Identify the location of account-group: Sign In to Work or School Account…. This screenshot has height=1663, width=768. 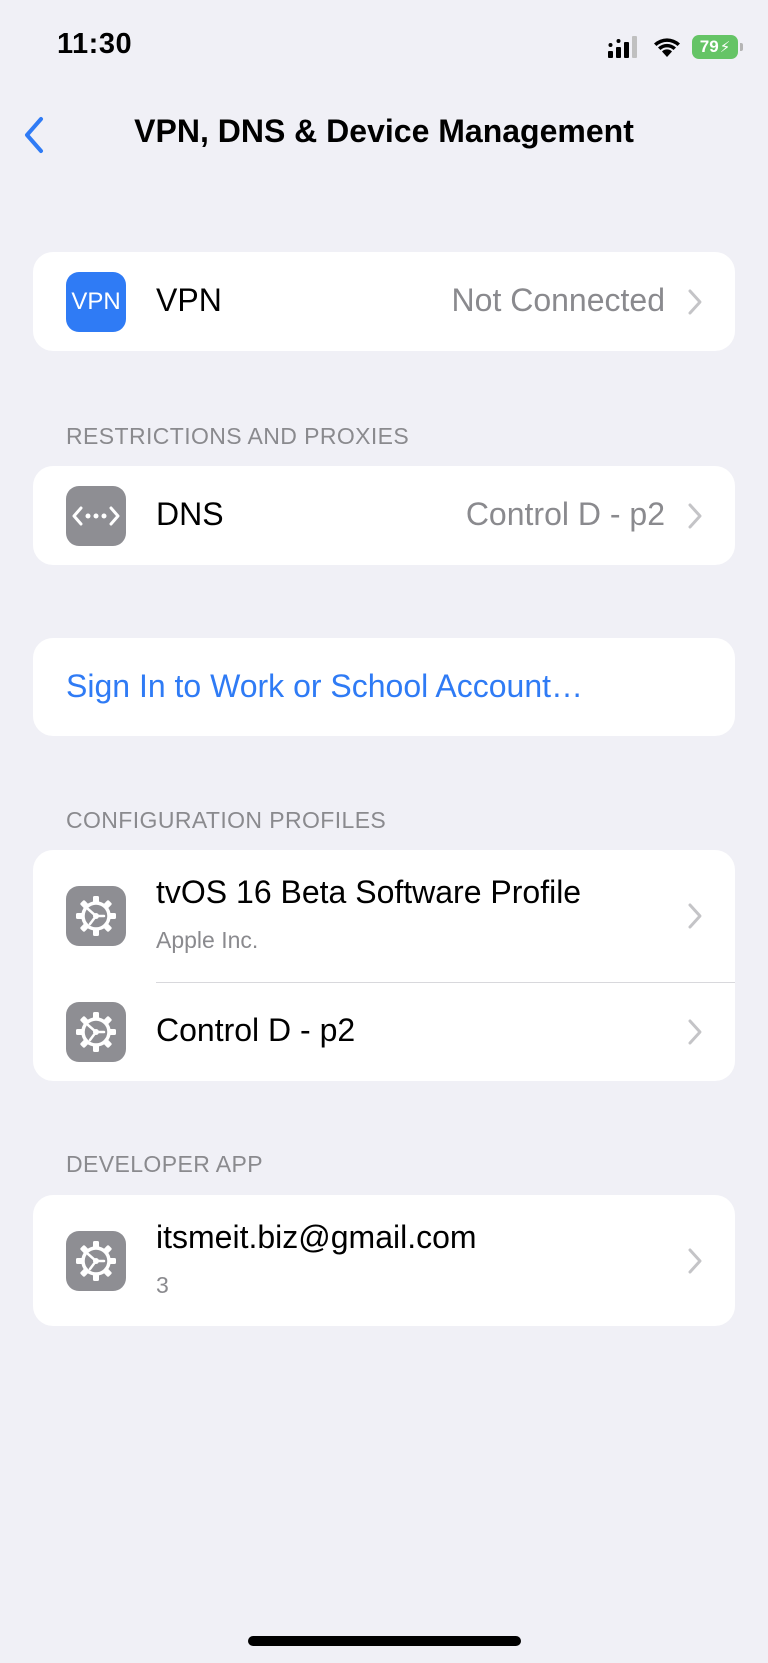
(384, 687).